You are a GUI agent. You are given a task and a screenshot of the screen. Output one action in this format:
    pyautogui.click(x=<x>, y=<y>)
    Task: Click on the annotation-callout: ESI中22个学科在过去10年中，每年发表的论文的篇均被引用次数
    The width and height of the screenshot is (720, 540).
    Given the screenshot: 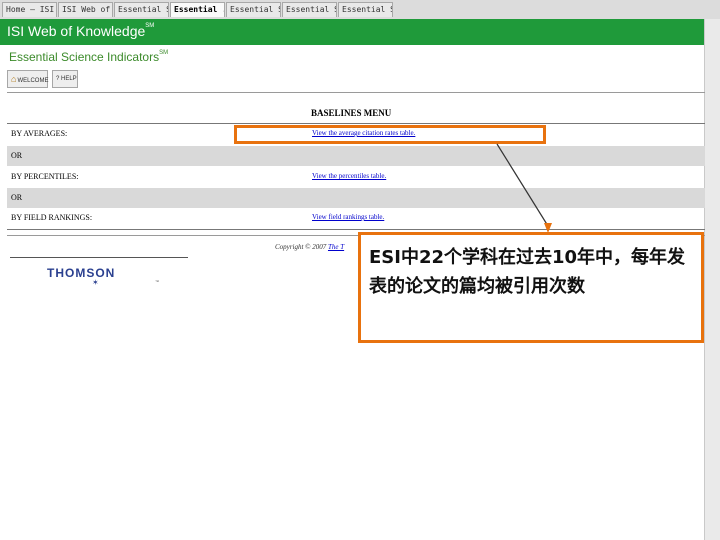 What is the action you would take?
    pyautogui.click(x=531, y=287)
    